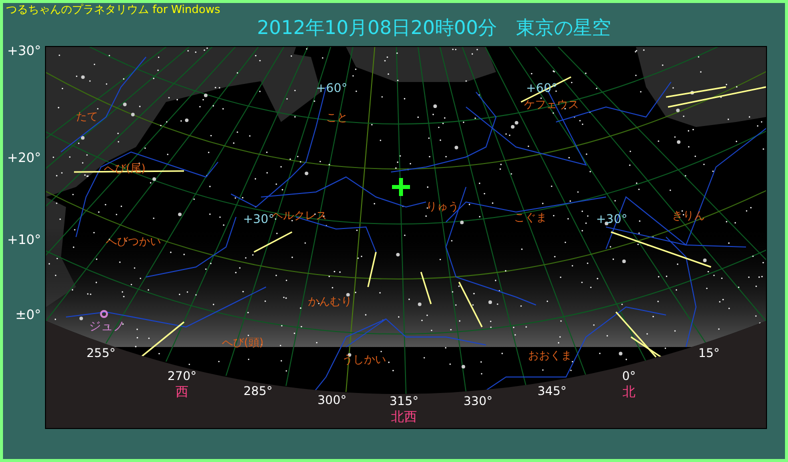 The width and height of the screenshot is (788, 462). Describe the element at coordinates (104, 314) in the screenshot. I see `planet-icon` at that location.